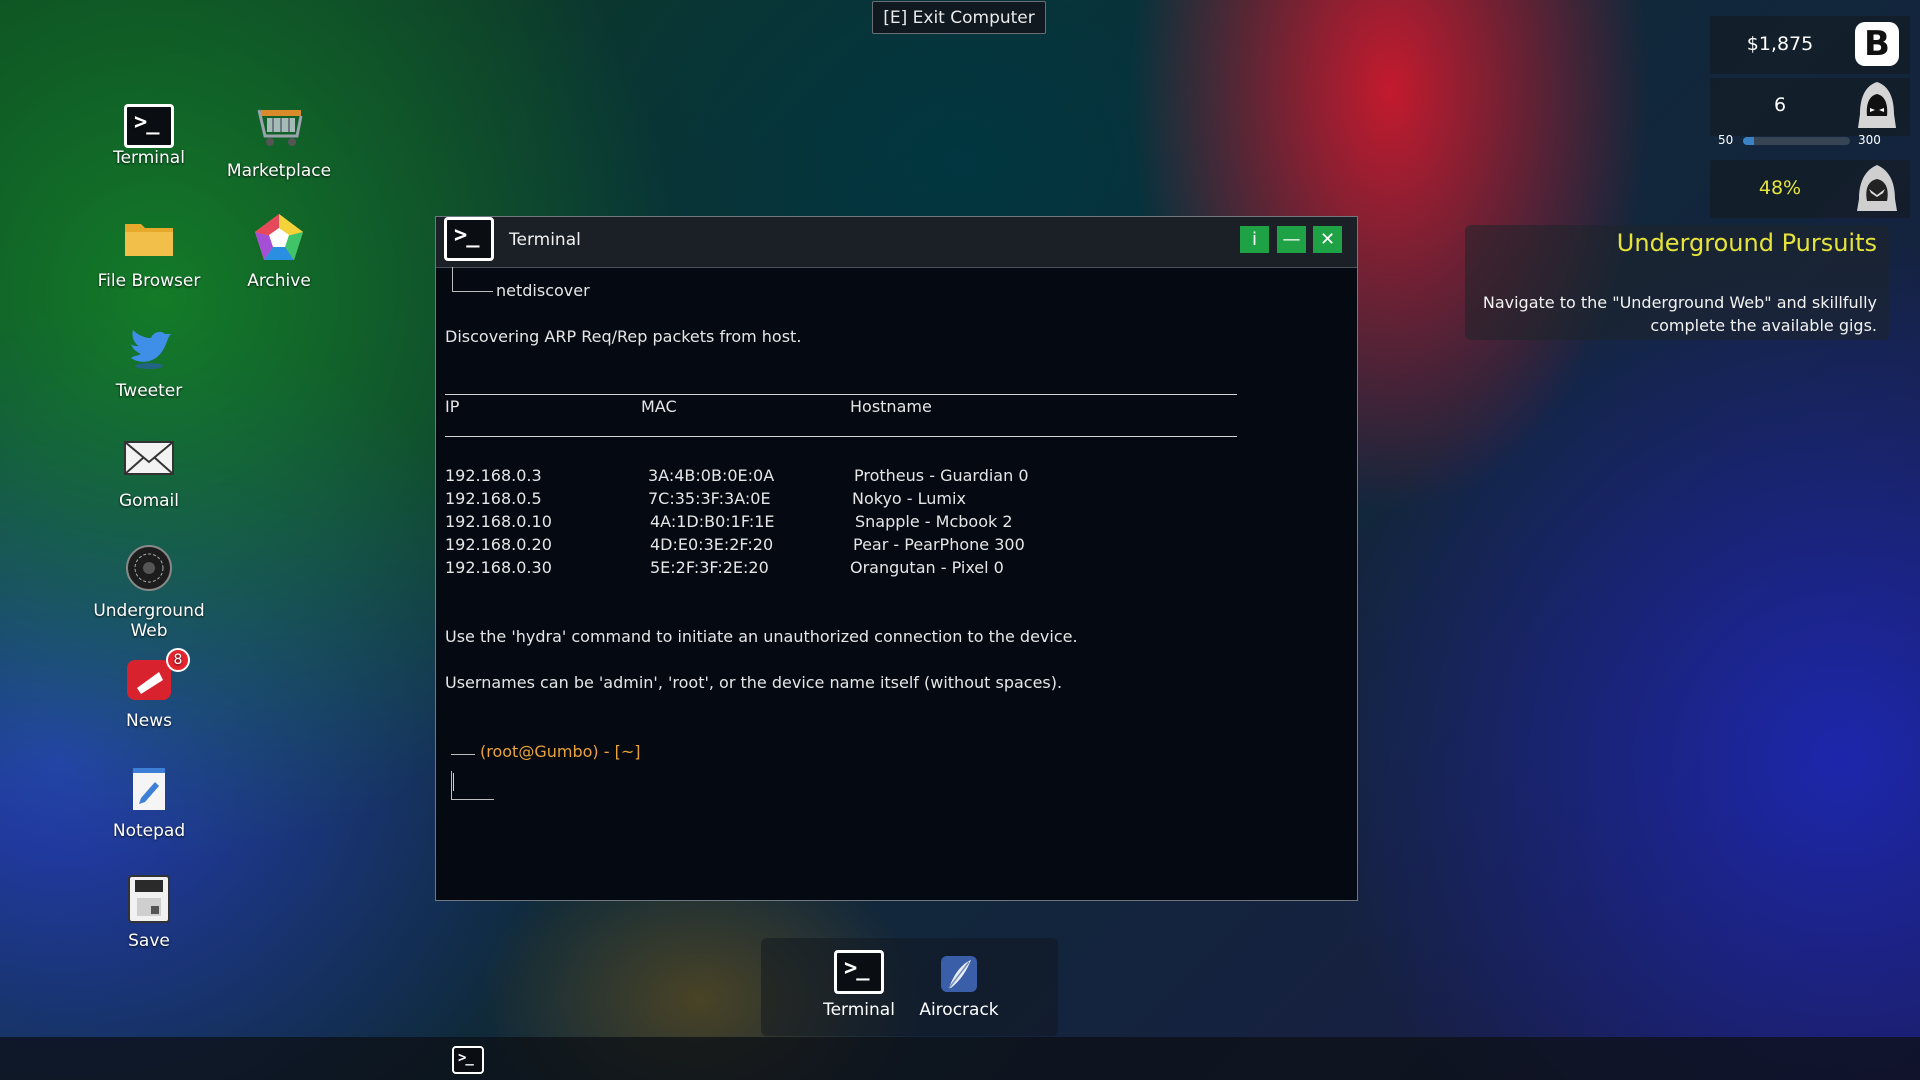  What do you see at coordinates (149, 281) in the screenshot?
I see `desktop-icon-label: File Browser` at bounding box center [149, 281].